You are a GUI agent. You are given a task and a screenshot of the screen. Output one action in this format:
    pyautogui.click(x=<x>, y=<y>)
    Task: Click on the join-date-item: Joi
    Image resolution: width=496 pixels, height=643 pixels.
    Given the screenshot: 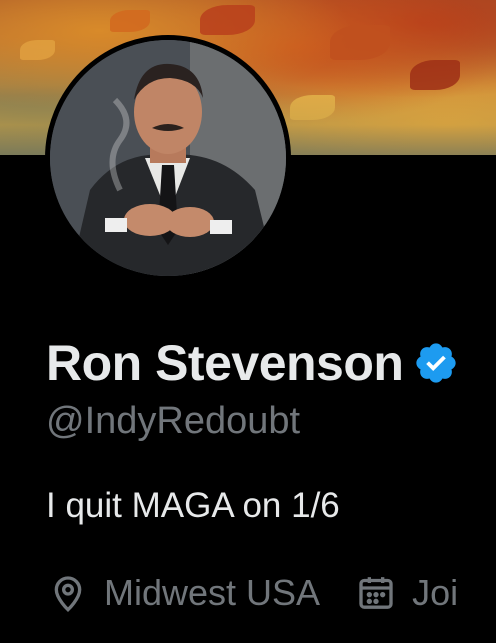 What is the action you would take?
    pyautogui.click(x=407, y=593)
    